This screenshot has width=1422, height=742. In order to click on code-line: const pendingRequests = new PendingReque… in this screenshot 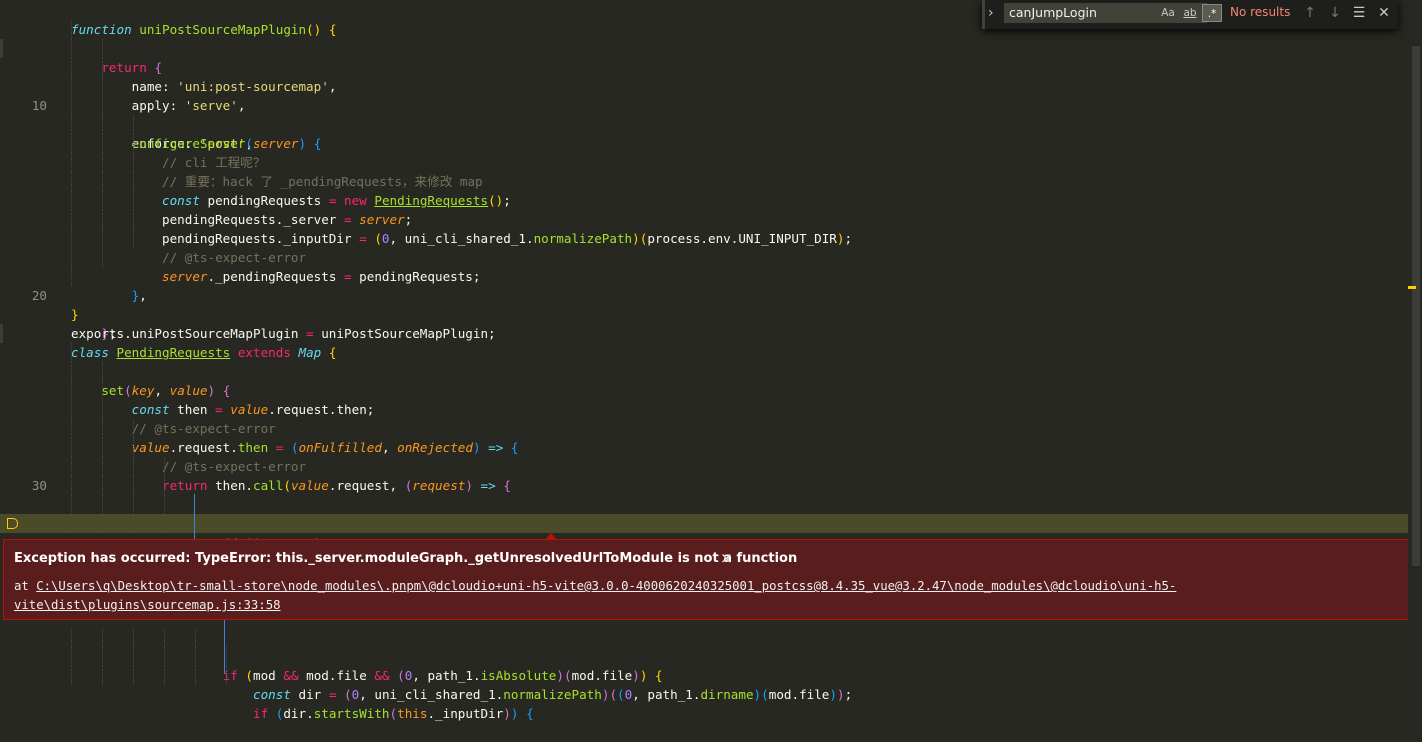, I will do `click(707, 180)`.